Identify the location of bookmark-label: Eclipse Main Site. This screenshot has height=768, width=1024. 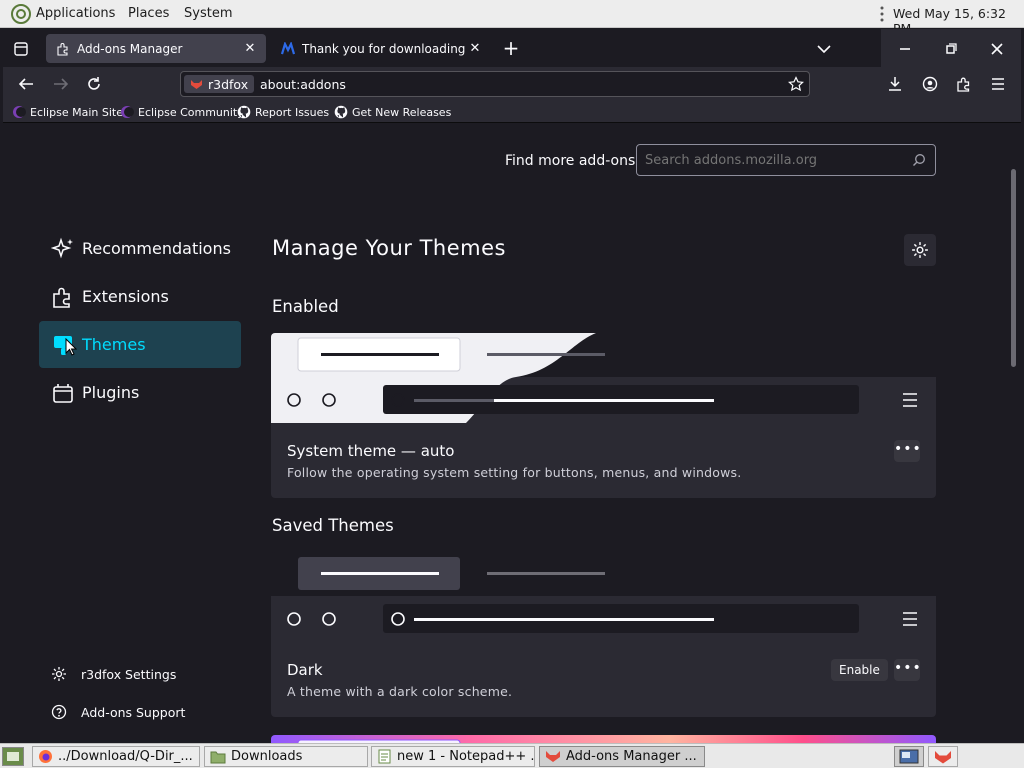
(76, 112).